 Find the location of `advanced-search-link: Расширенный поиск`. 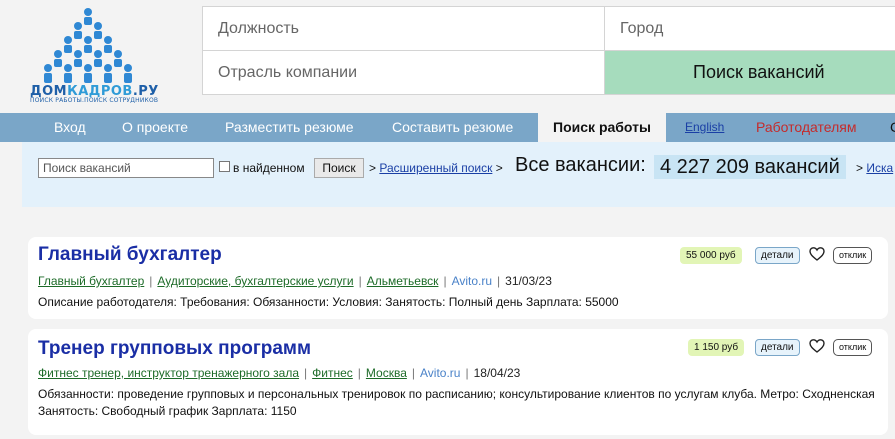

advanced-search-link: Расширенный поиск is located at coordinates (435, 168).